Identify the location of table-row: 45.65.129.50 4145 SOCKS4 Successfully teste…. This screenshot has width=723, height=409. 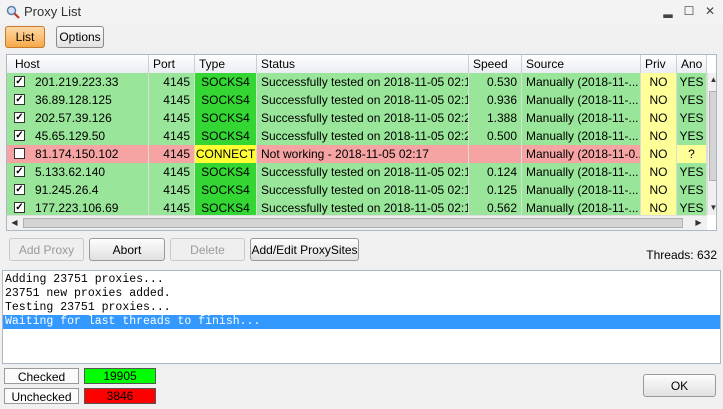
(357, 136).